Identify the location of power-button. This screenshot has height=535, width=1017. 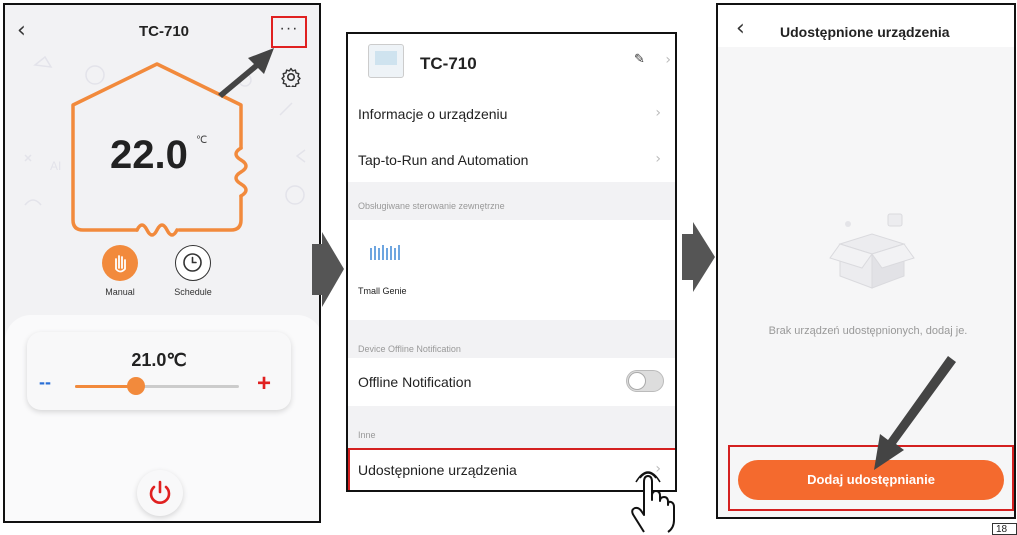
(160, 493).